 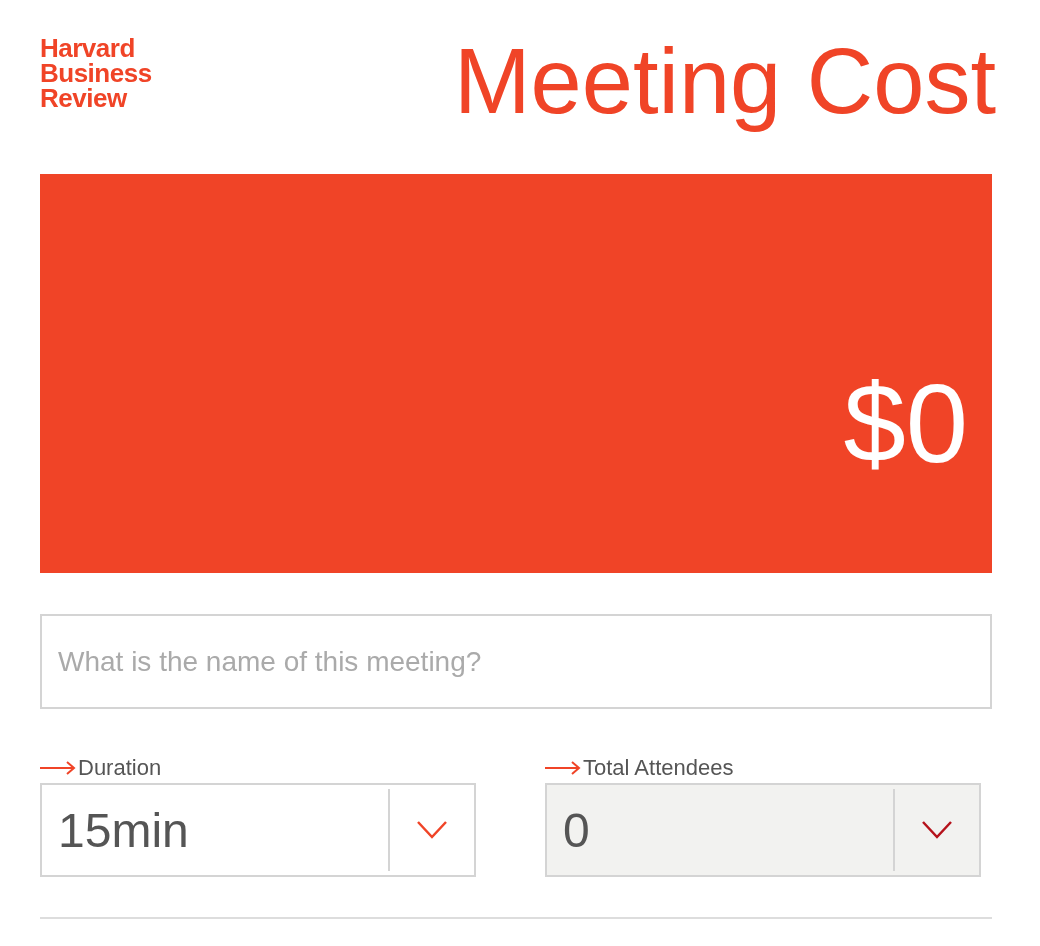 What do you see at coordinates (120, 768) in the screenshot?
I see `field-label: Duration` at bounding box center [120, 768].